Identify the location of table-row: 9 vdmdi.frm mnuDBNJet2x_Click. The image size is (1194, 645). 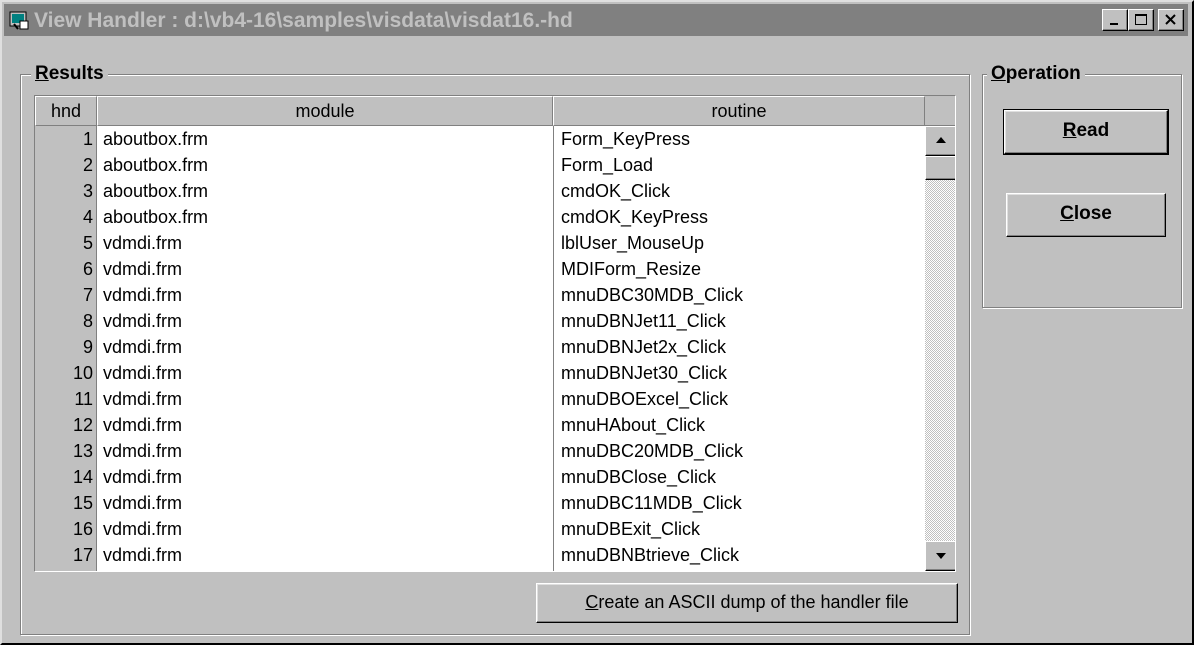
(480, 347).